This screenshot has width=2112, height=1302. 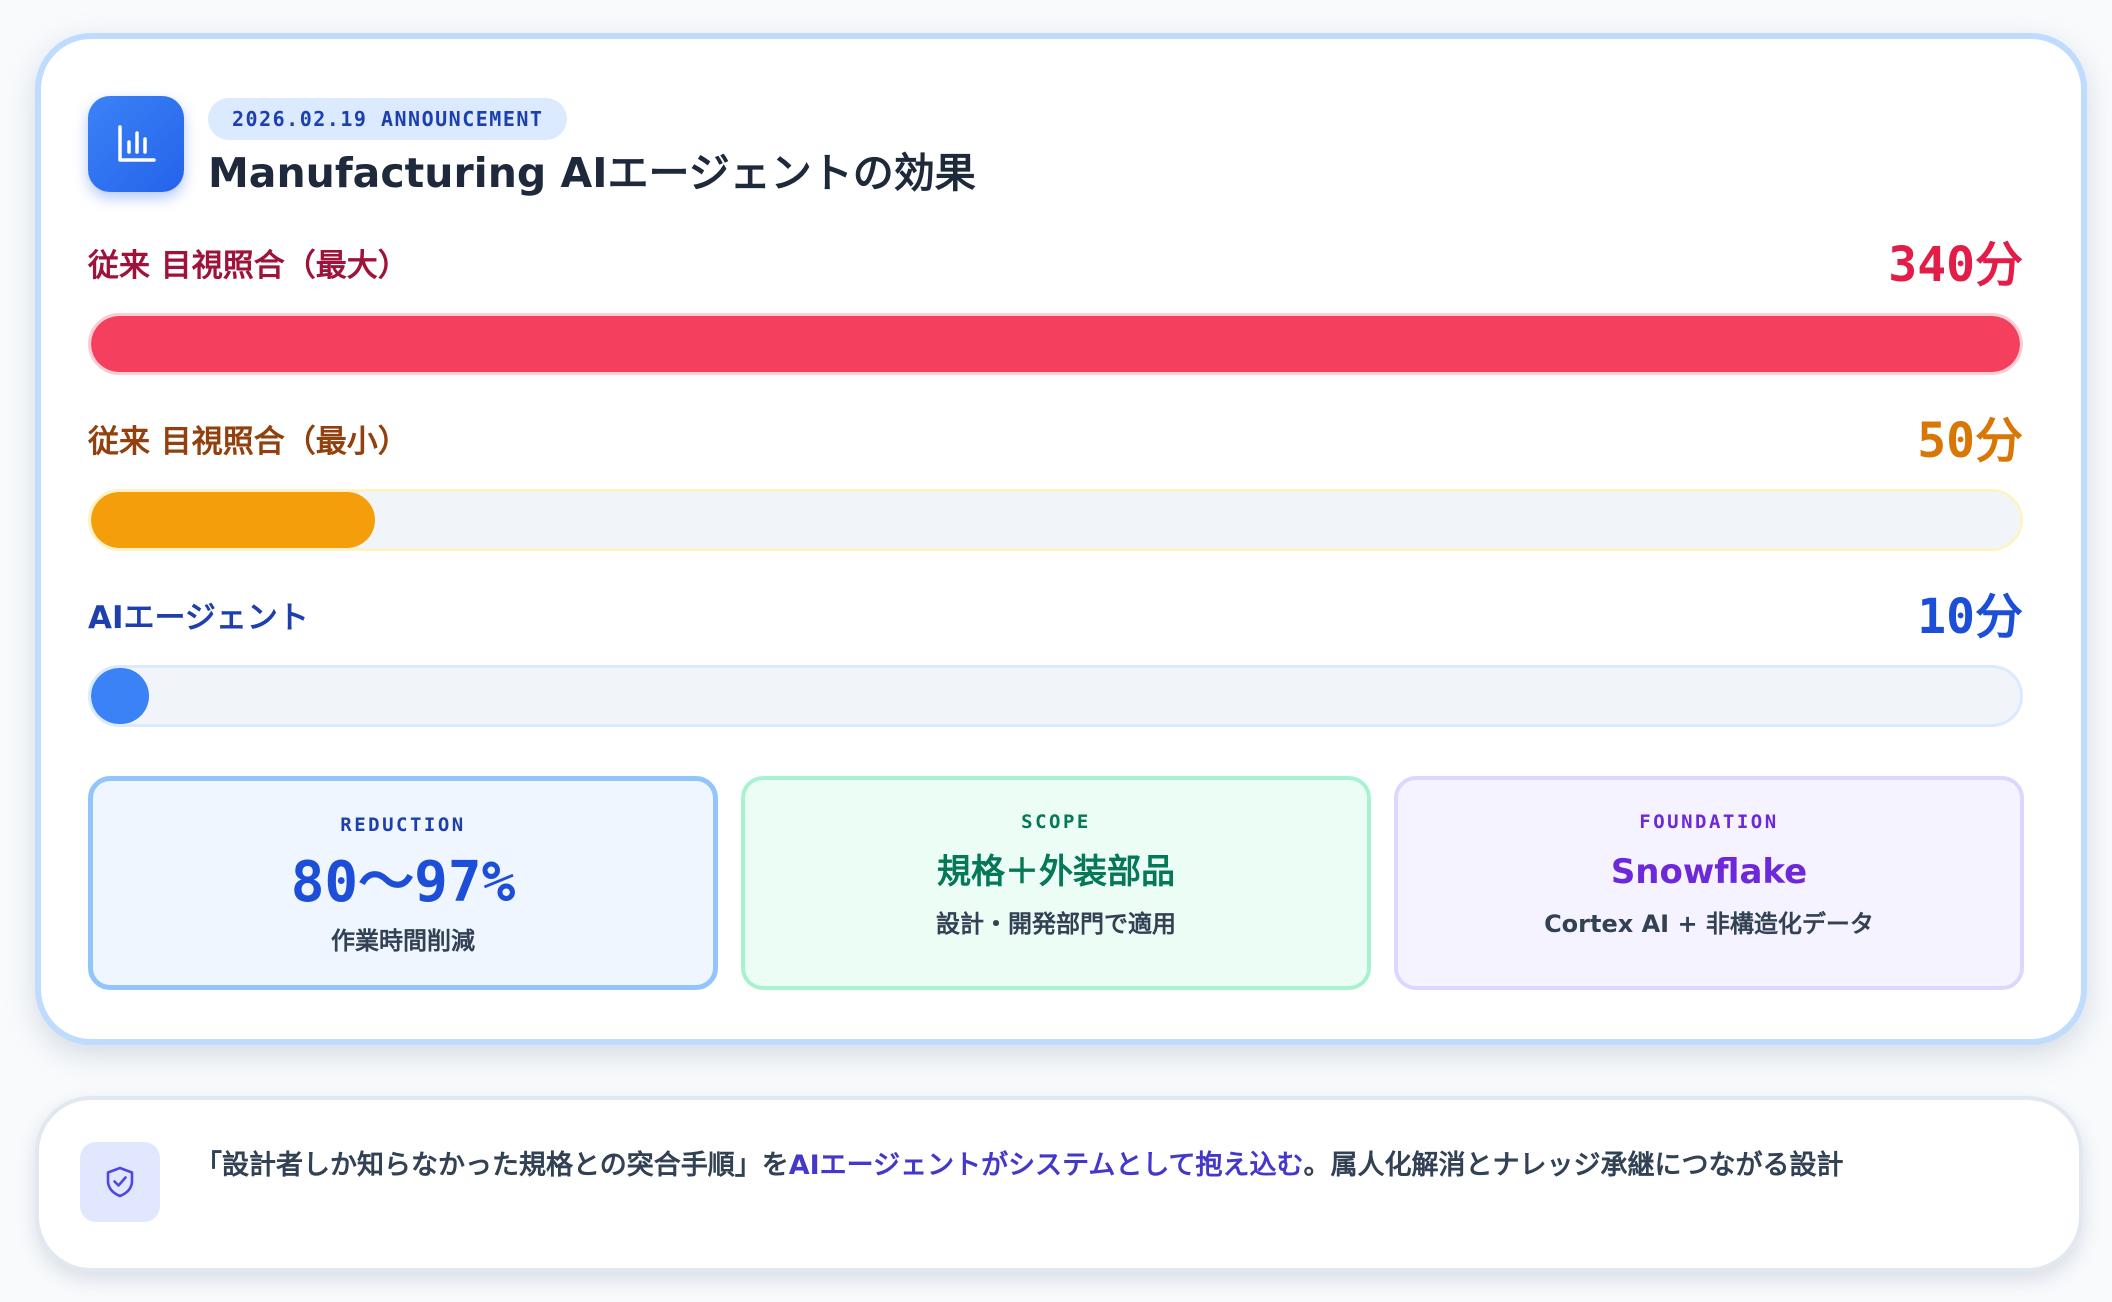 I want to click on metric-value-min: 50分, so click(x=1970, y=441).